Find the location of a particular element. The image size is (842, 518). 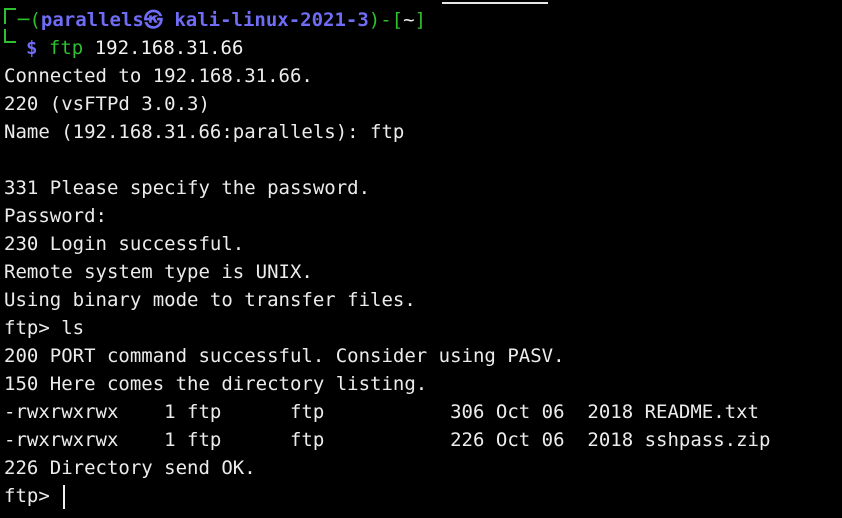

output-line: 230 Login successful. is located at coordinates (124, 244).